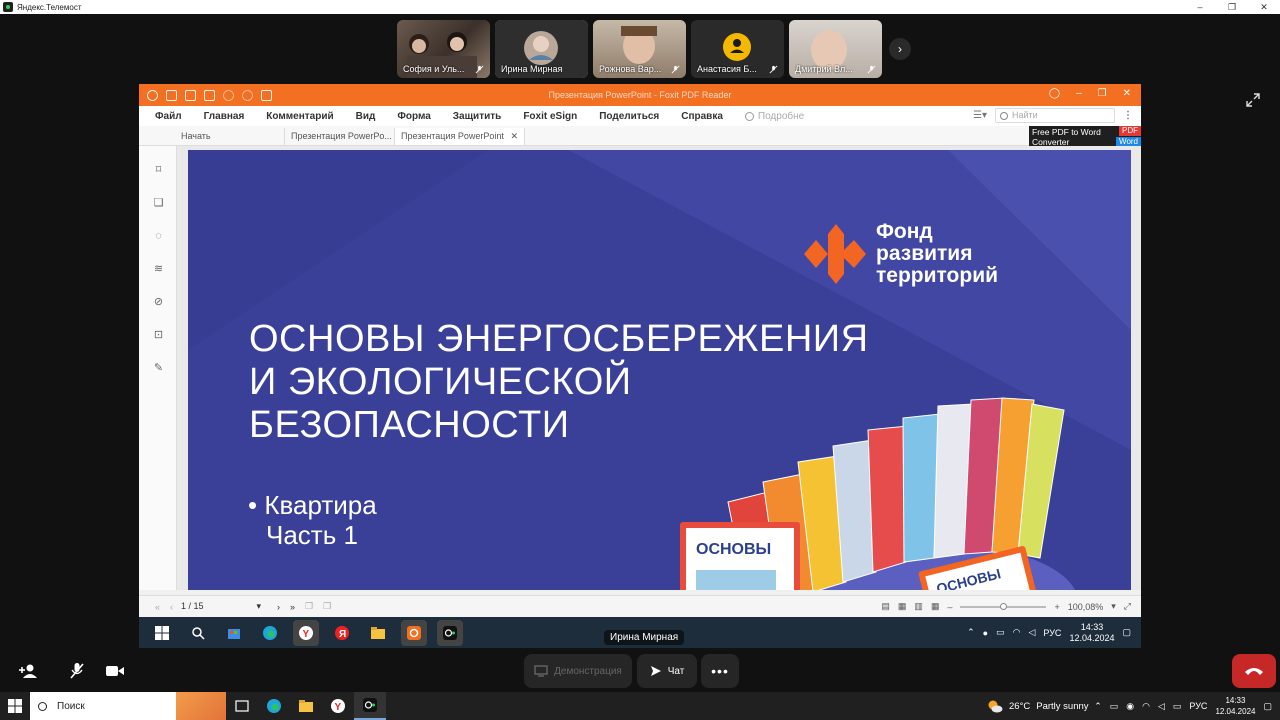  Describe the element at coordinates (900, 49) in the screenshot. I see `chevron-right-icon: ›` at that location.